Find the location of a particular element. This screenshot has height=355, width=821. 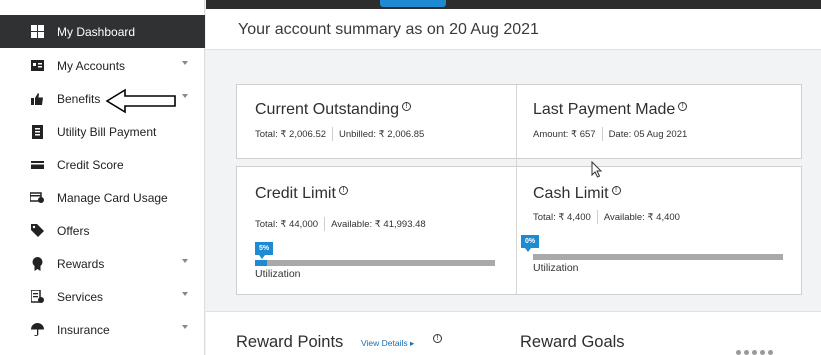

active-tab-indicator is located at coordinates (413, 3).